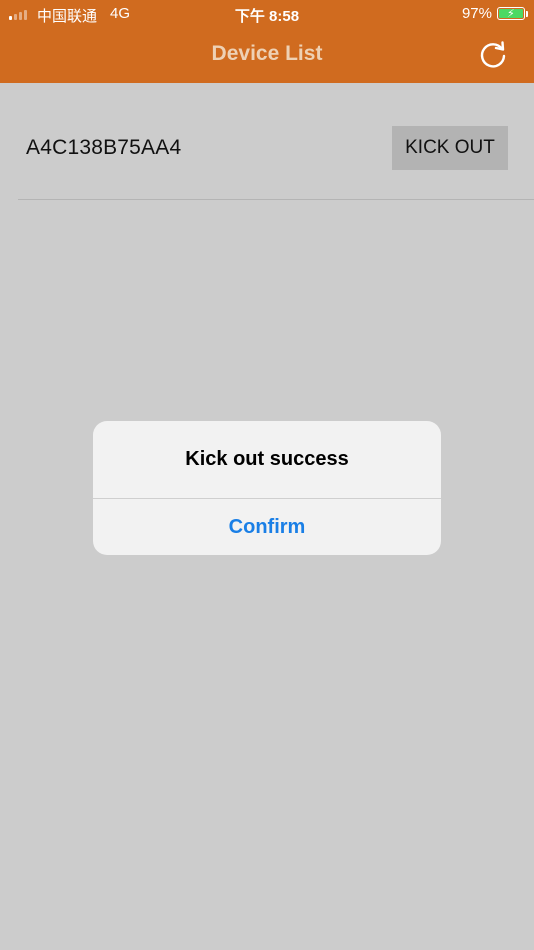 This screenshot has width=534, height=950. Describe the element at coordinates (527, 14) in the screenshot. I see `battery-cap` at that location.